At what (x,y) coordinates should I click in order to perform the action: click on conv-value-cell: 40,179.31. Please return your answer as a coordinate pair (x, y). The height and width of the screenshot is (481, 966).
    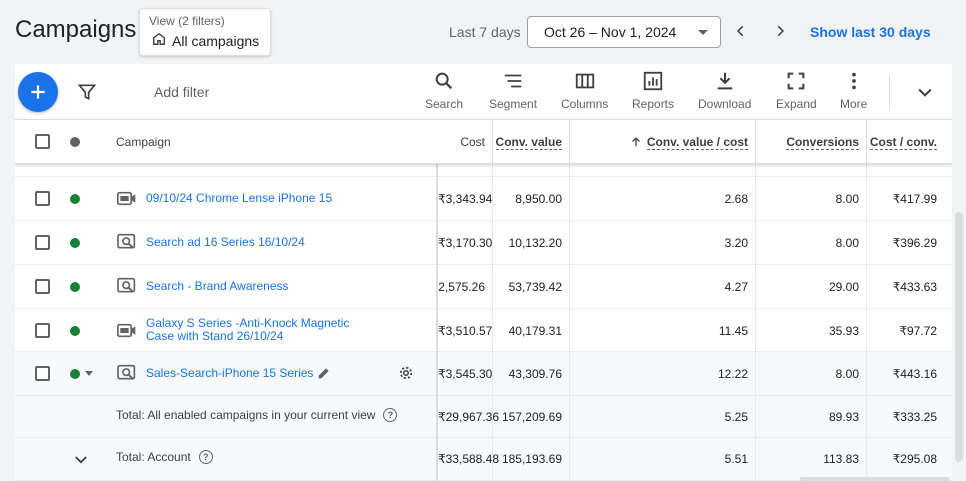
    Looking at the image, I should click on (535, 331).